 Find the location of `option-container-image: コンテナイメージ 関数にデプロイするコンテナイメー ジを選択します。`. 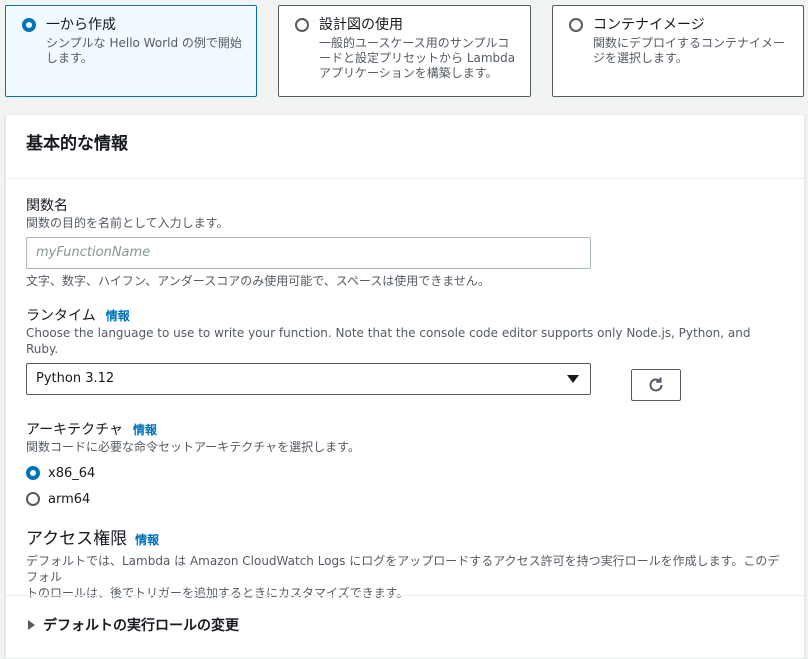

option-container-image: コンテナイメージ 関数にデプロイするコンテナイメー ジを選択します。 is located at coordinates (678, 51).